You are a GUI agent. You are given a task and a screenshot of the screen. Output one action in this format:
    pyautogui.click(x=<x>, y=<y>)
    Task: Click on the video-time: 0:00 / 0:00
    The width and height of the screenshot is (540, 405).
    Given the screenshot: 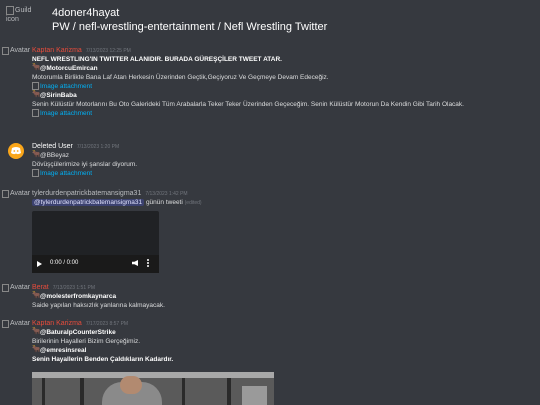 What is the action you would take?
    pyautogui.click(x=64, y=263)
    